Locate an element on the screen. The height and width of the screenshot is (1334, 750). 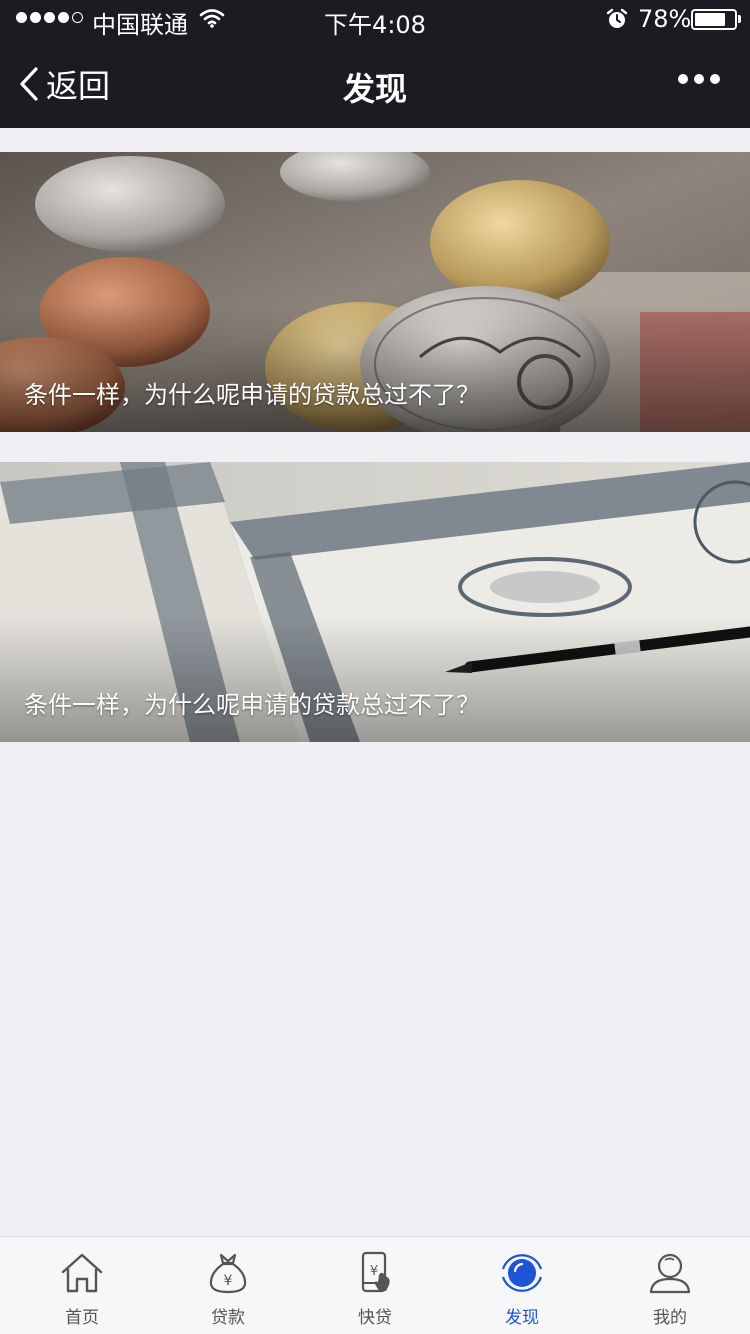
tab-label: 我的 is located at coordinates (670, 1318).